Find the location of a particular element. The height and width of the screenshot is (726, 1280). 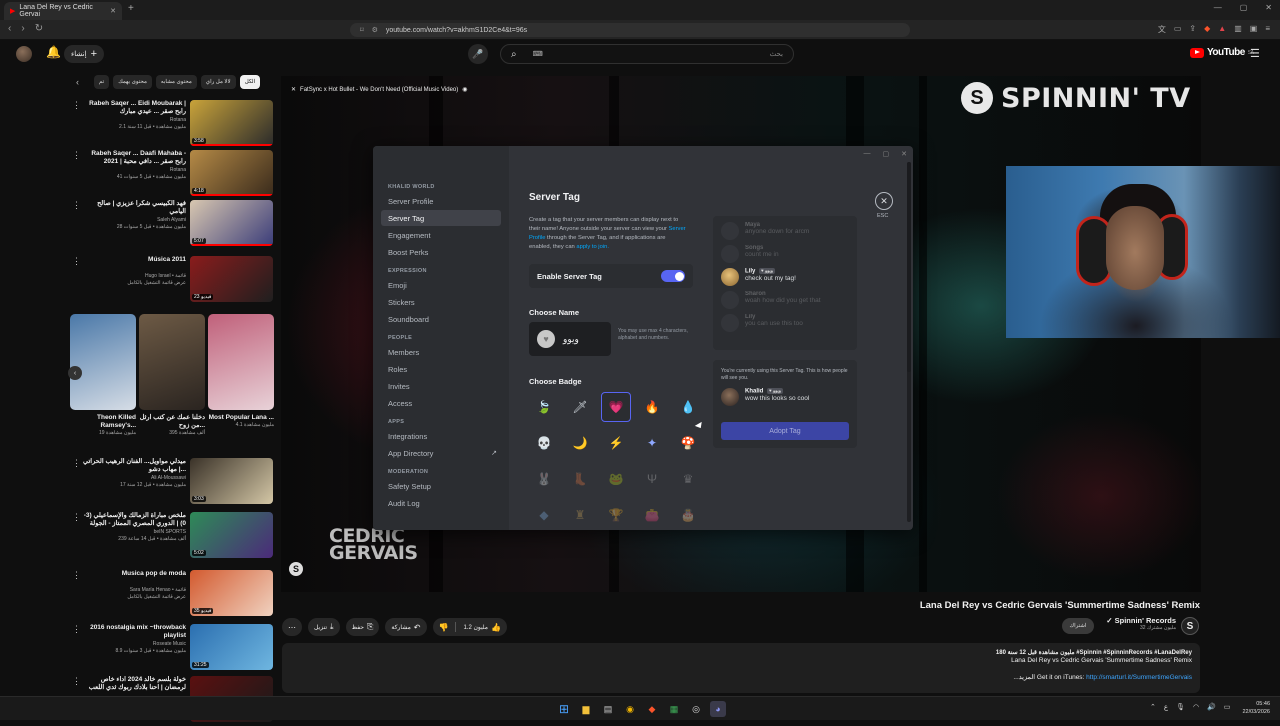

recommendation-title: Musica pop de moda is located at coordinates (134, 578).